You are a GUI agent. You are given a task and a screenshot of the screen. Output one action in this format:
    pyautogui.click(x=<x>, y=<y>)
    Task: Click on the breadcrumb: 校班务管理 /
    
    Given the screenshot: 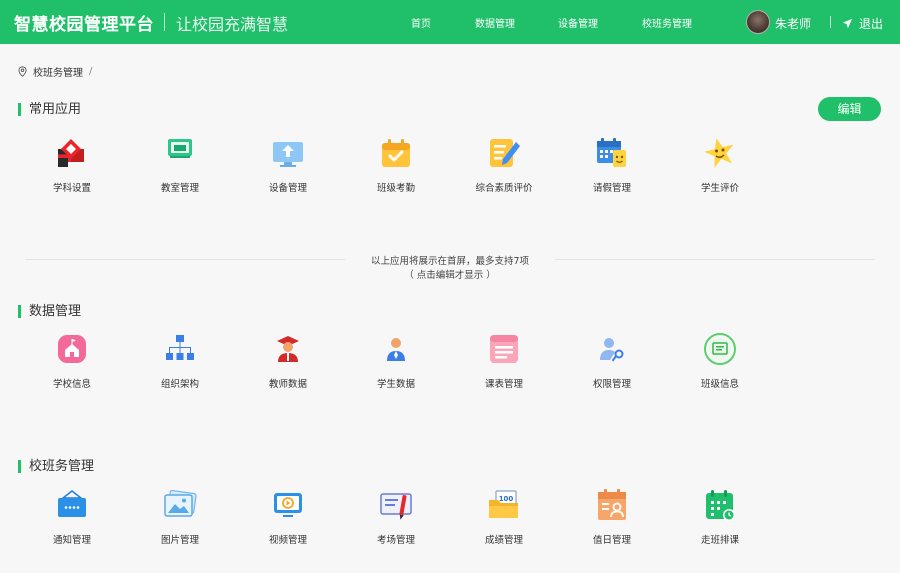 What is the action you would take?
    pyautogui.click(x=55, y=71)
    